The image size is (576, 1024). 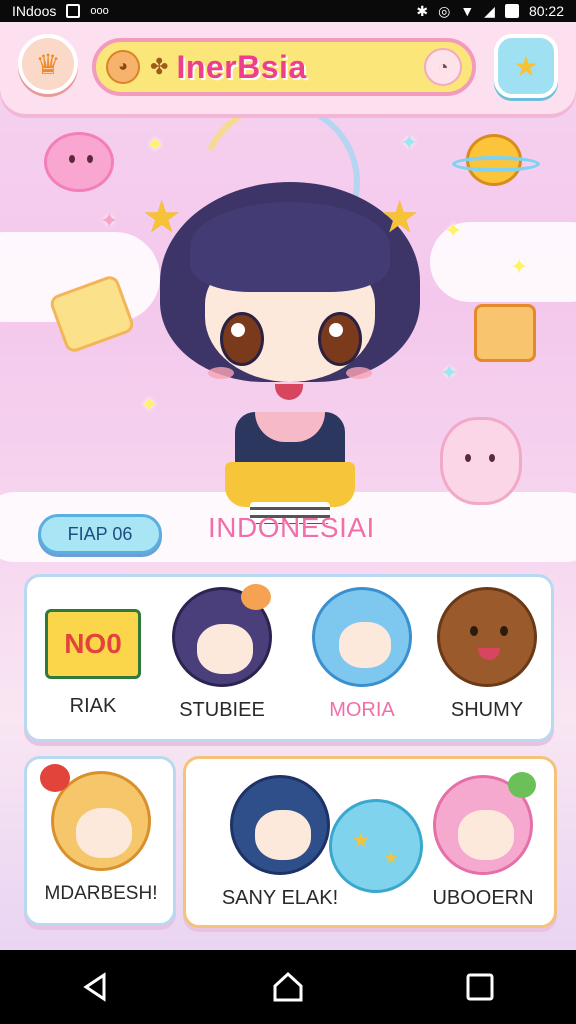 I want to click on card-label: STUBIEE, so click(x=222, y=710).